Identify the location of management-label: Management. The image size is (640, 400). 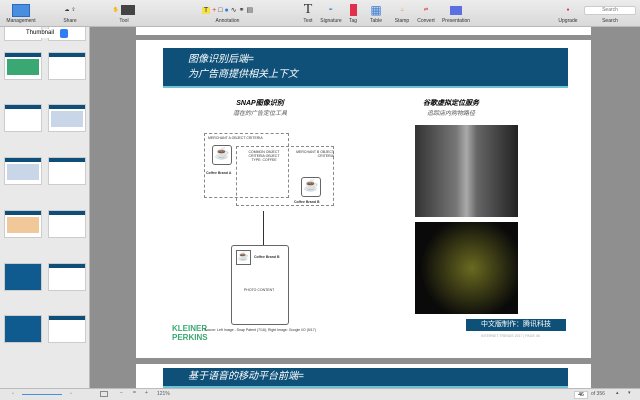
(21, 21).